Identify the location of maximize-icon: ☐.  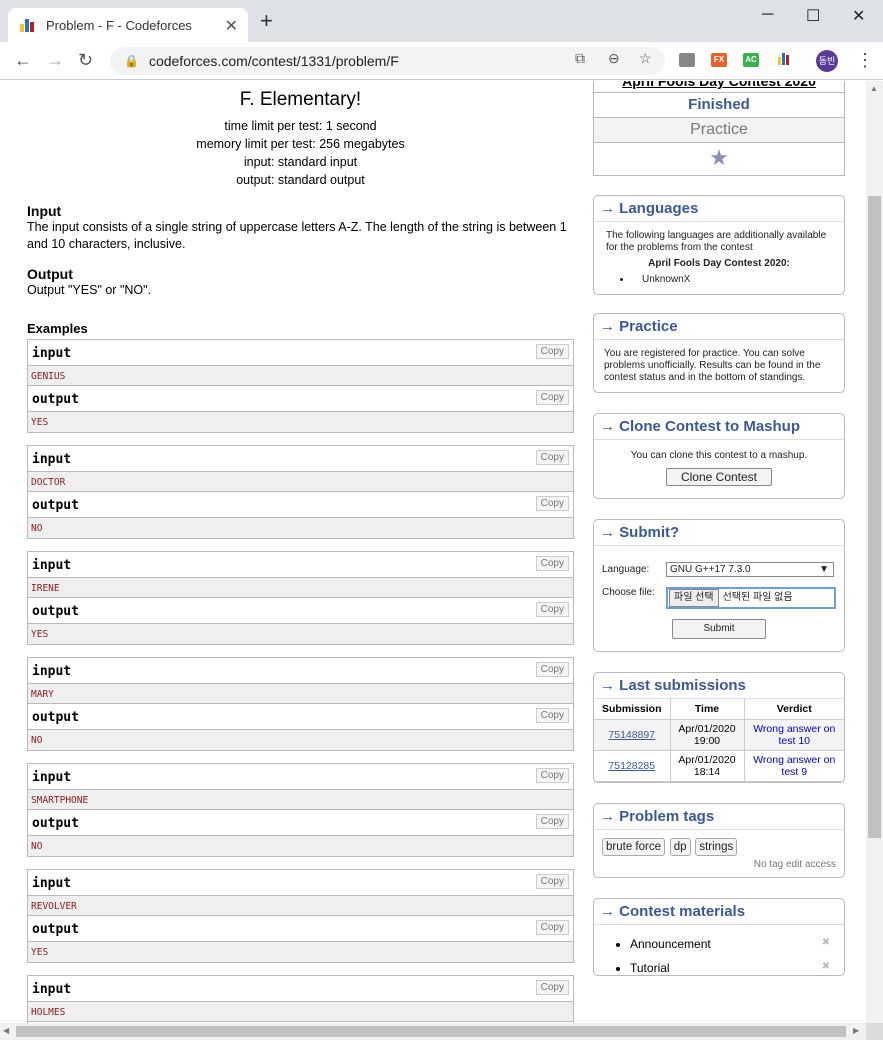
(813, 16).